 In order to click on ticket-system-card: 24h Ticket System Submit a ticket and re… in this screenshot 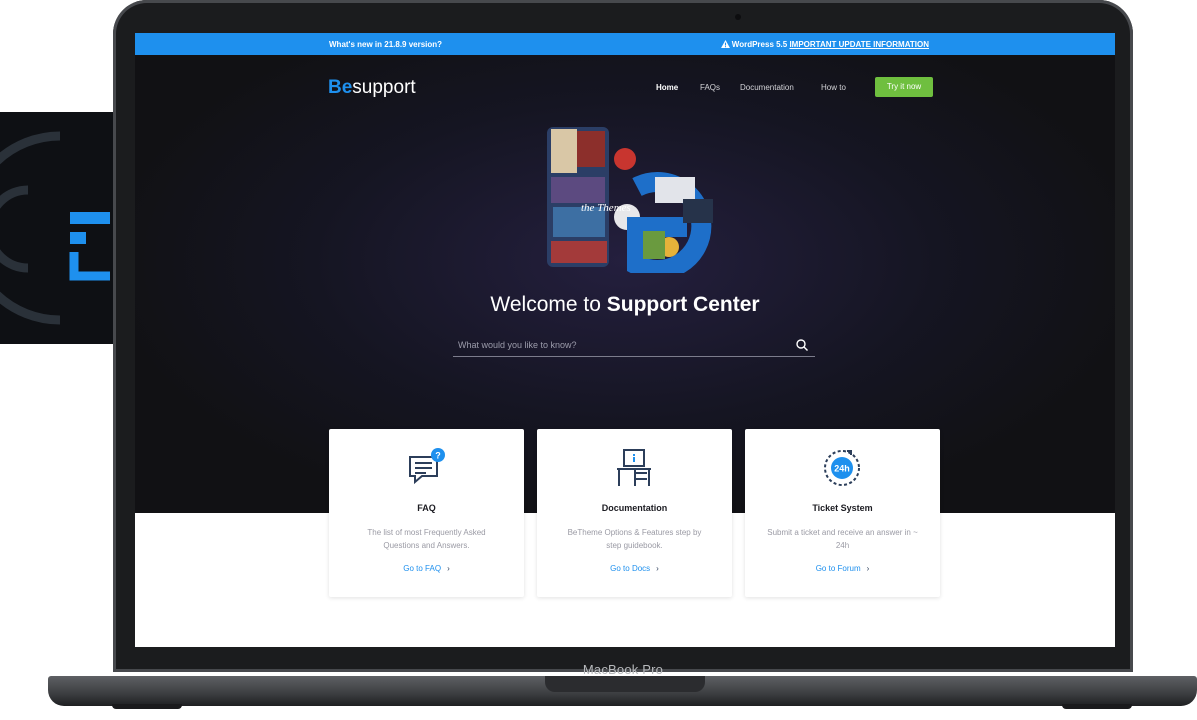, I will do `click(842, 513)`.